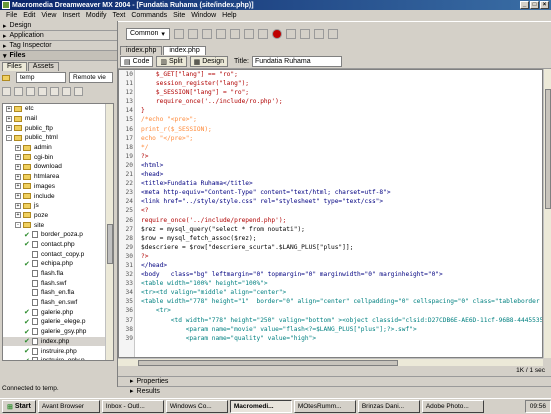 This screenshot has width=551, height=414. I want to click on tree-folder: + images, so click(58, 187).